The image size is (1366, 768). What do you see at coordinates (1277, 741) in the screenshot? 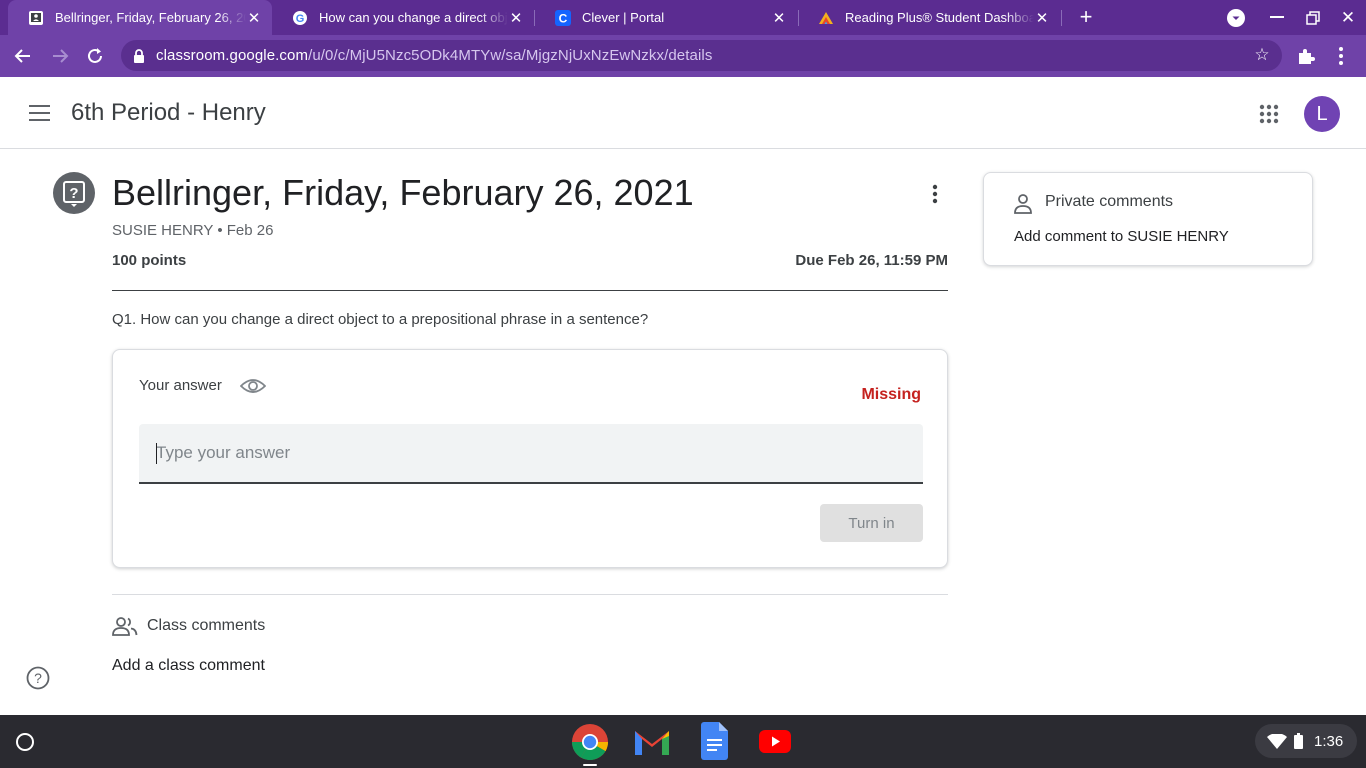
I see `wifi-icon` at bounding box center [1277, 741].